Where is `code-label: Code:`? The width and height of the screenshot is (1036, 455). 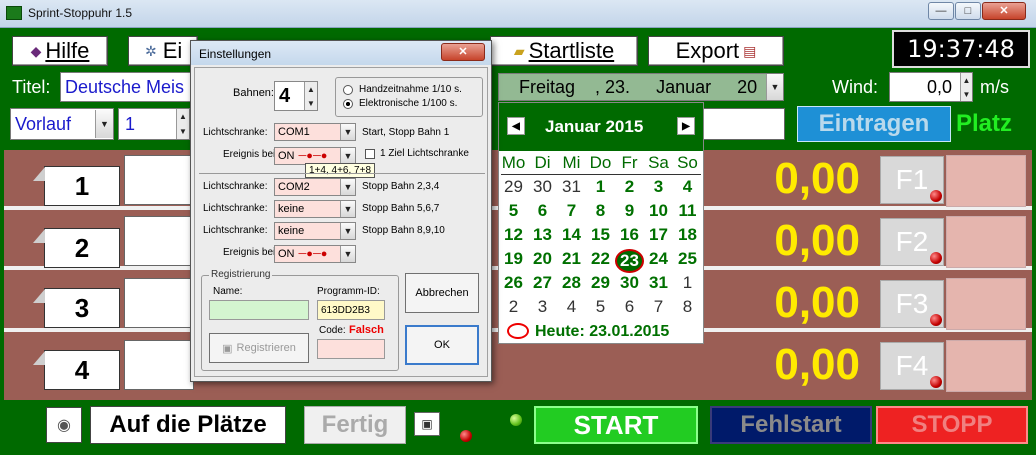
code-label: Code: is located at coordinates (332, 330).